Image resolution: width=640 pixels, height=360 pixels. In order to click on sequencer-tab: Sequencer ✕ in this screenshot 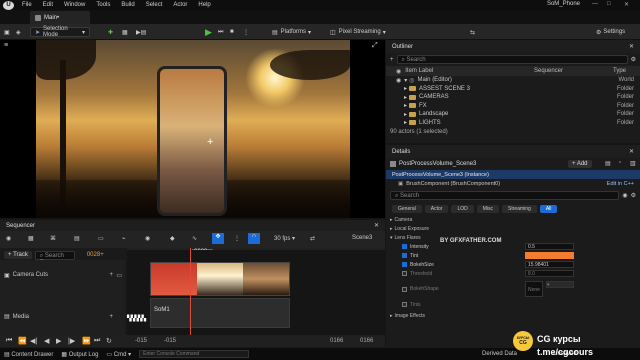, I will do `click(192, 225)`.